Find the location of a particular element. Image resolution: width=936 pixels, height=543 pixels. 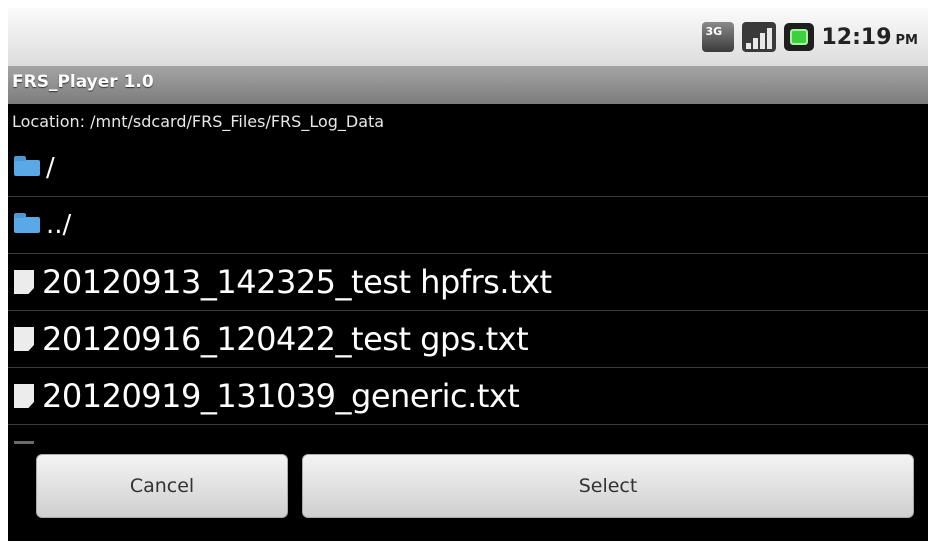

clock: 12:19 PM is located at coordinates (870, 37).